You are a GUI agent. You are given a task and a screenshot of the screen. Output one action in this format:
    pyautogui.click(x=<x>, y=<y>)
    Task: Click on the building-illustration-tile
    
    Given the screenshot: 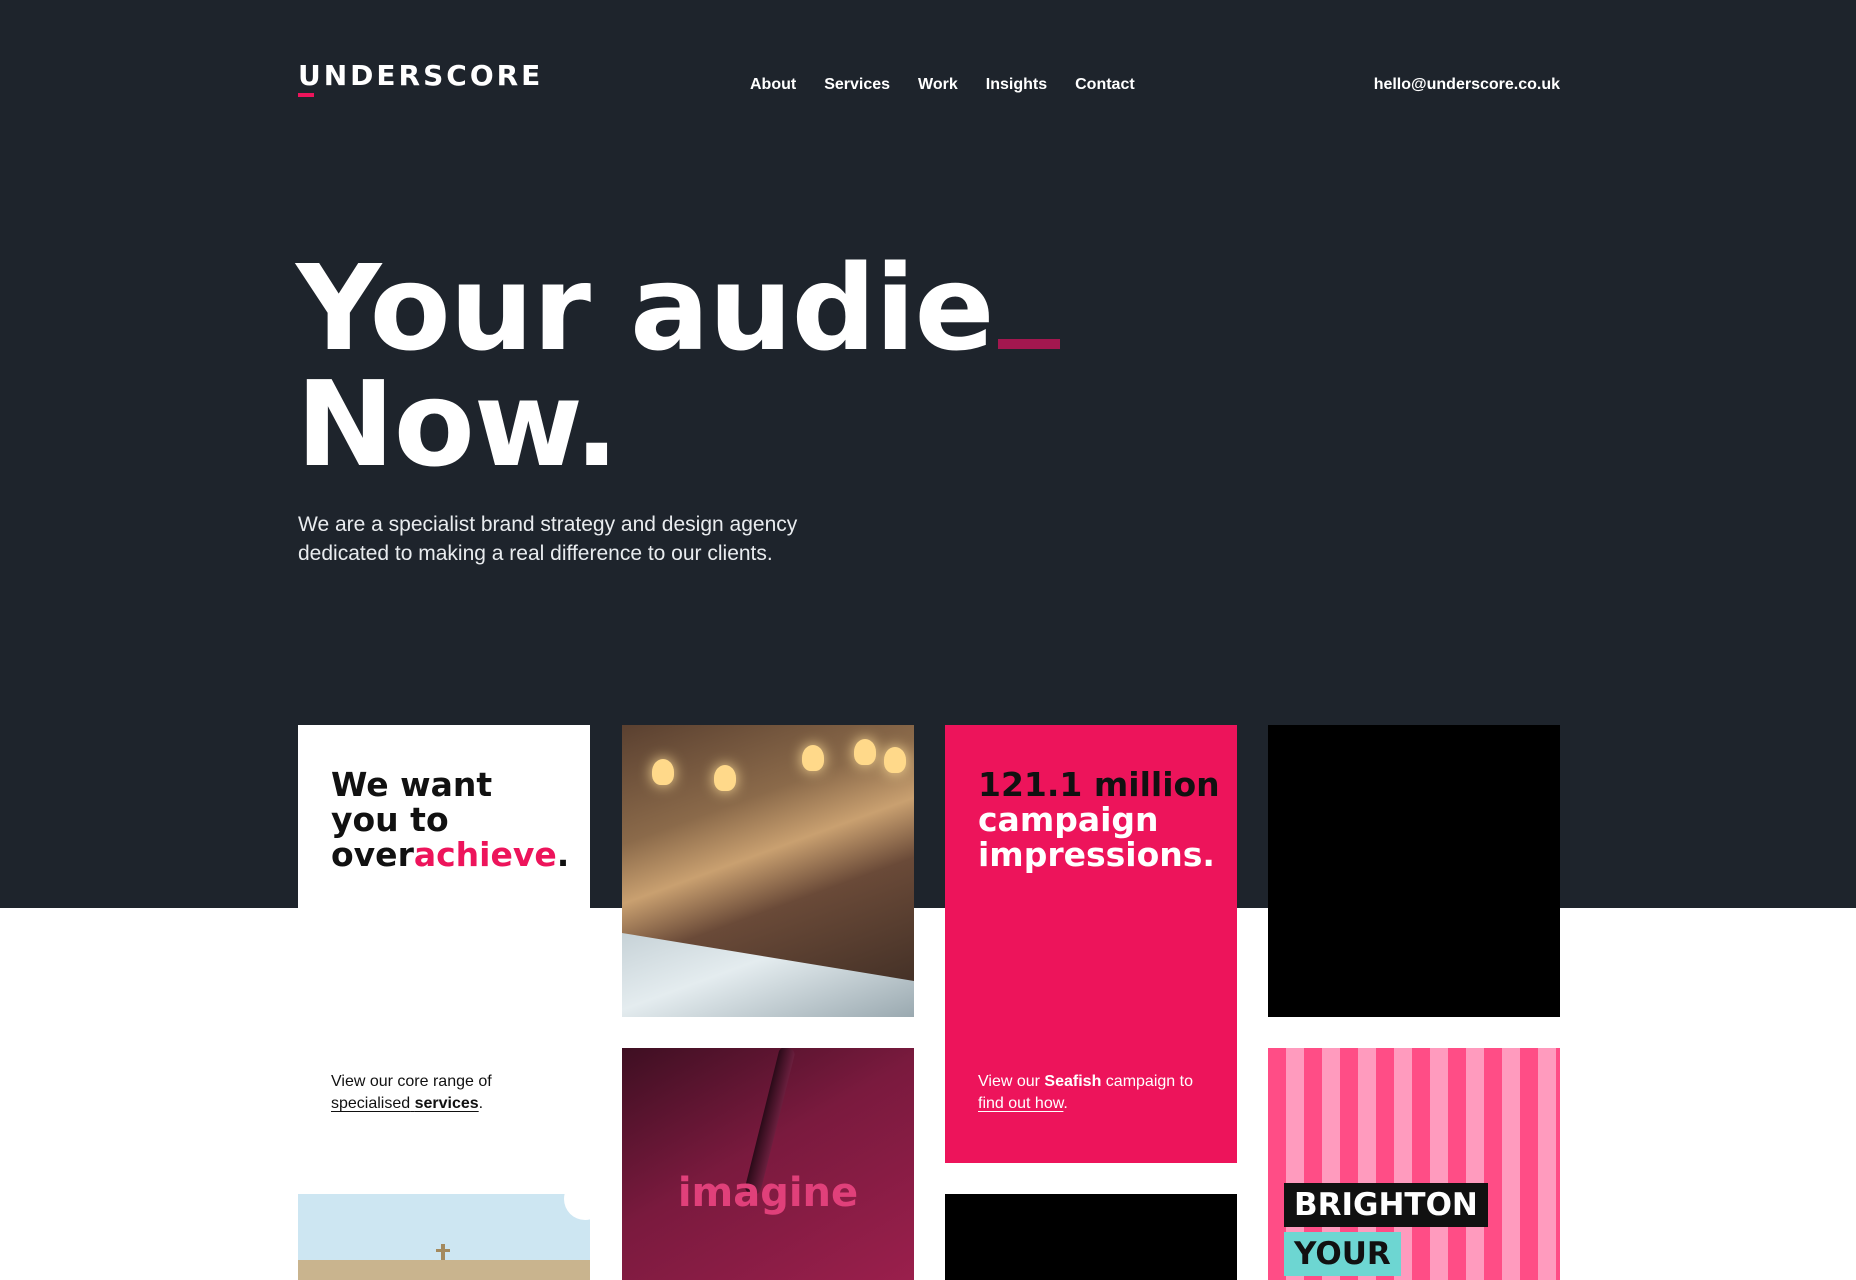 What is the action you would take?
    pyautogui.click(x=444, y=1237)
    